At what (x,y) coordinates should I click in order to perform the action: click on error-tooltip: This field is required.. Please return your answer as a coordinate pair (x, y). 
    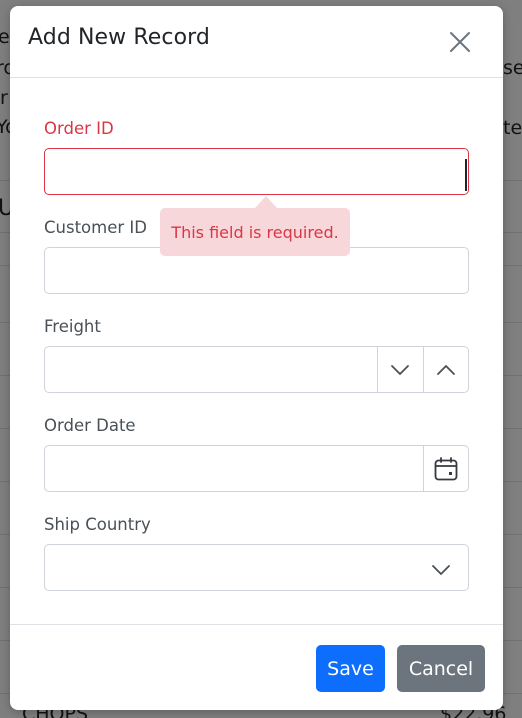
    Looking at the image, I should click on (255, 232).